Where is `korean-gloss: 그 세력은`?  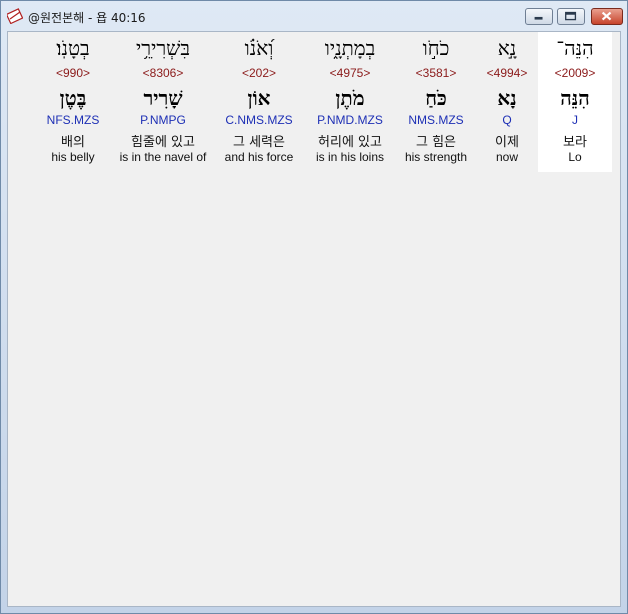
korean-gloss: 그 세력은 is located at coordinates (259, 142).